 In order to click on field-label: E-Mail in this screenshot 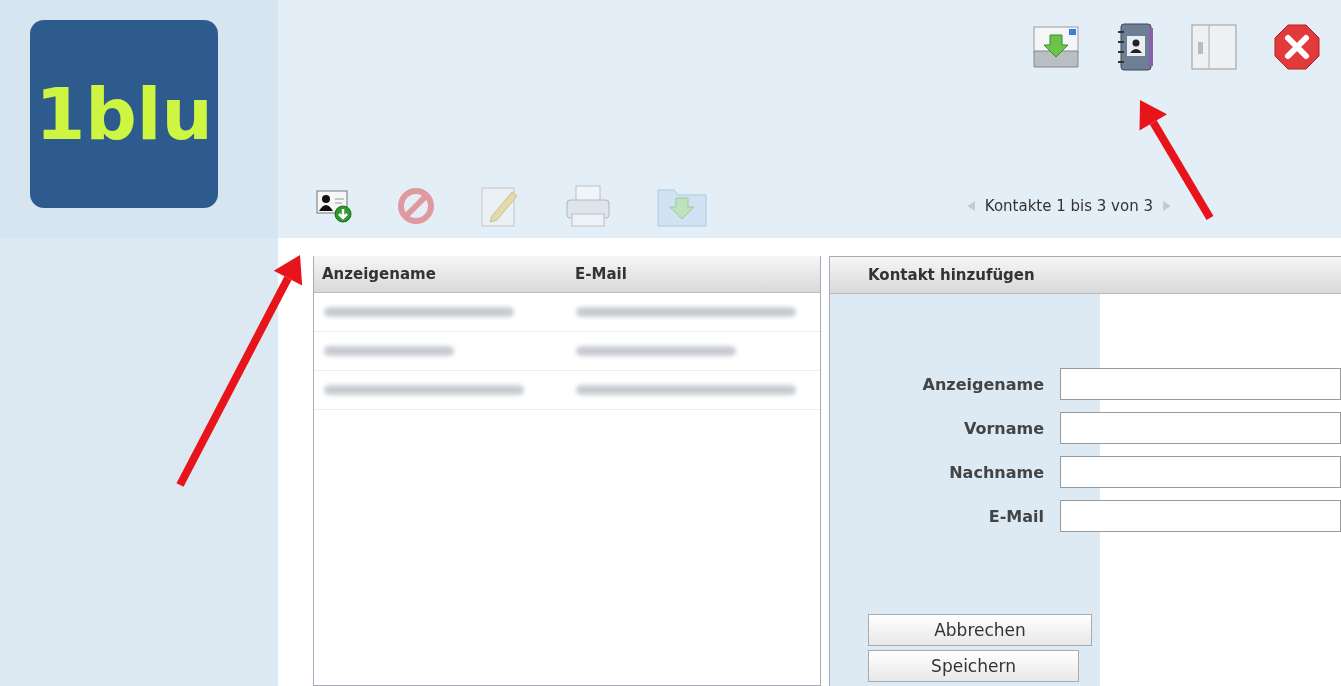, I will do `click(1015, 516)`.